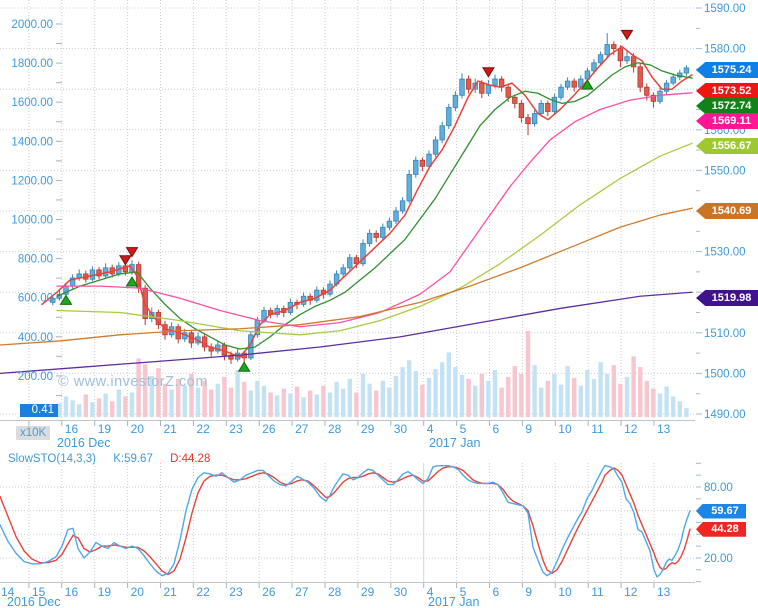 This screenshot has width=758, height=608. Describe the element at coordinates (664, 592) in the screenshot. I see `sto-date-label: 13` at that location.